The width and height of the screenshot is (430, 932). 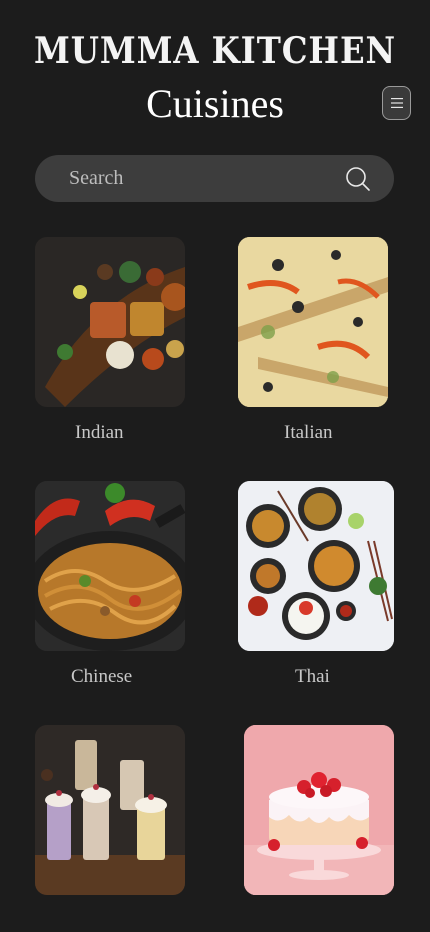 I want to click on cuisine-label-italian: Italian, so click(x=308, y=432).